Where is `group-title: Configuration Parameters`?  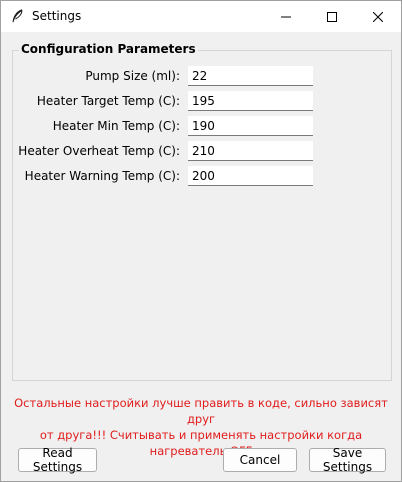
group-title: Configuration Parameters is located at coordinates (108, 49).